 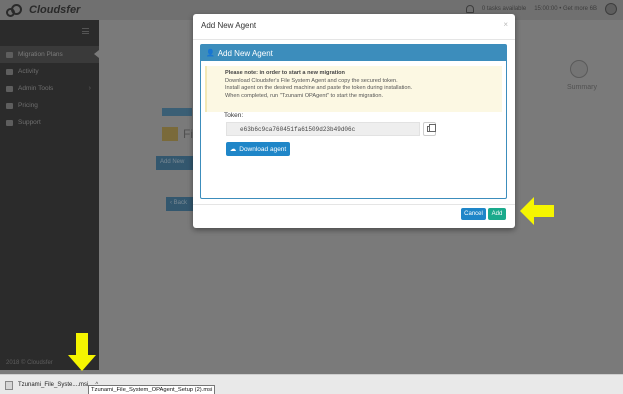 What do you see at coordinates (49, 122) in the screenshot?
I see `sidebar-item-support: Support` at bounding box center [49, 122].